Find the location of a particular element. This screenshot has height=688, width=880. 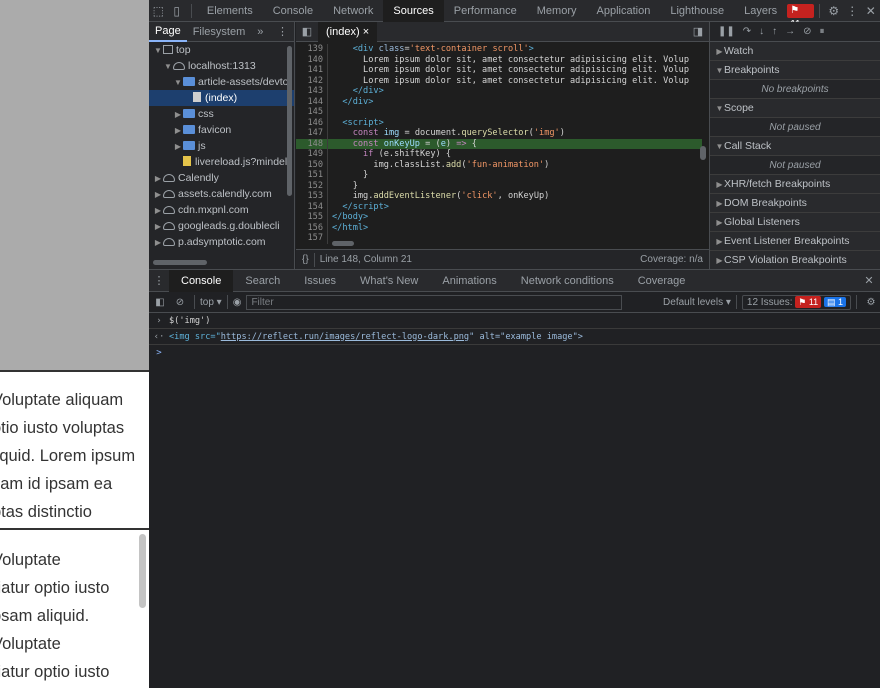

tree-horizontal-scrollbar is located at coordinates (180, 262).